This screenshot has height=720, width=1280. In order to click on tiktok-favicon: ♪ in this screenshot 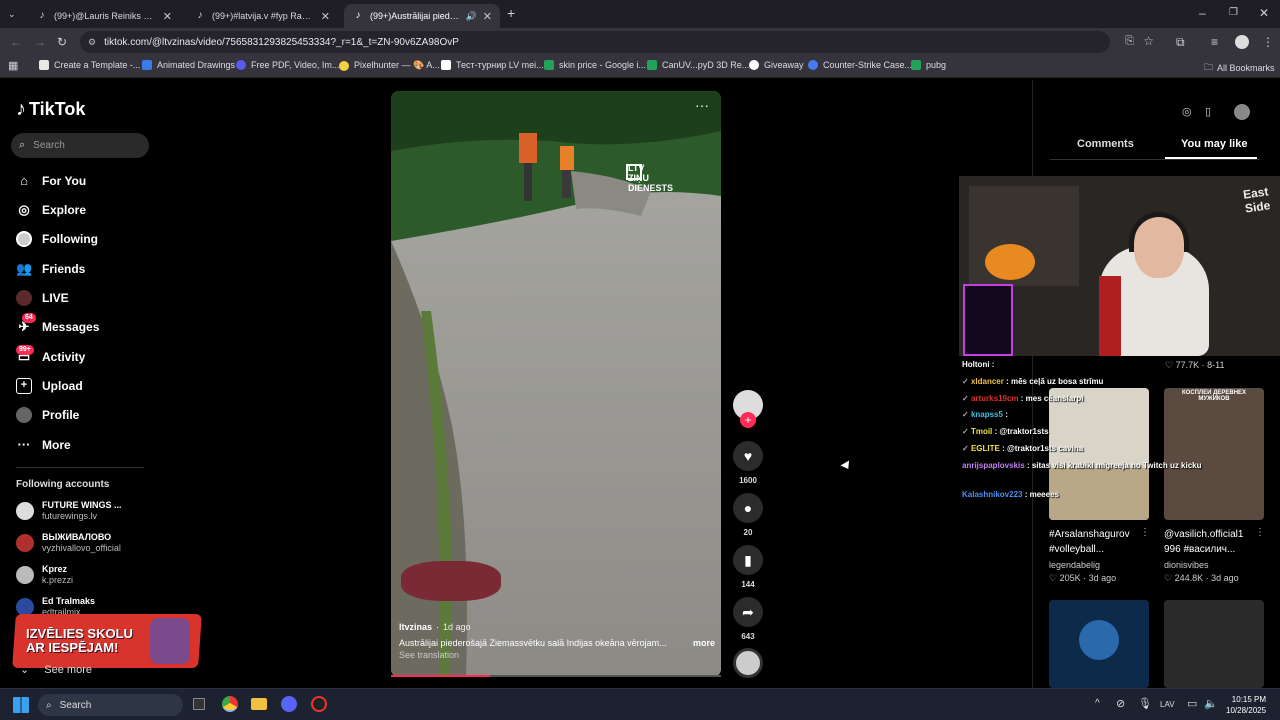, I will do `click(42, 15)`.